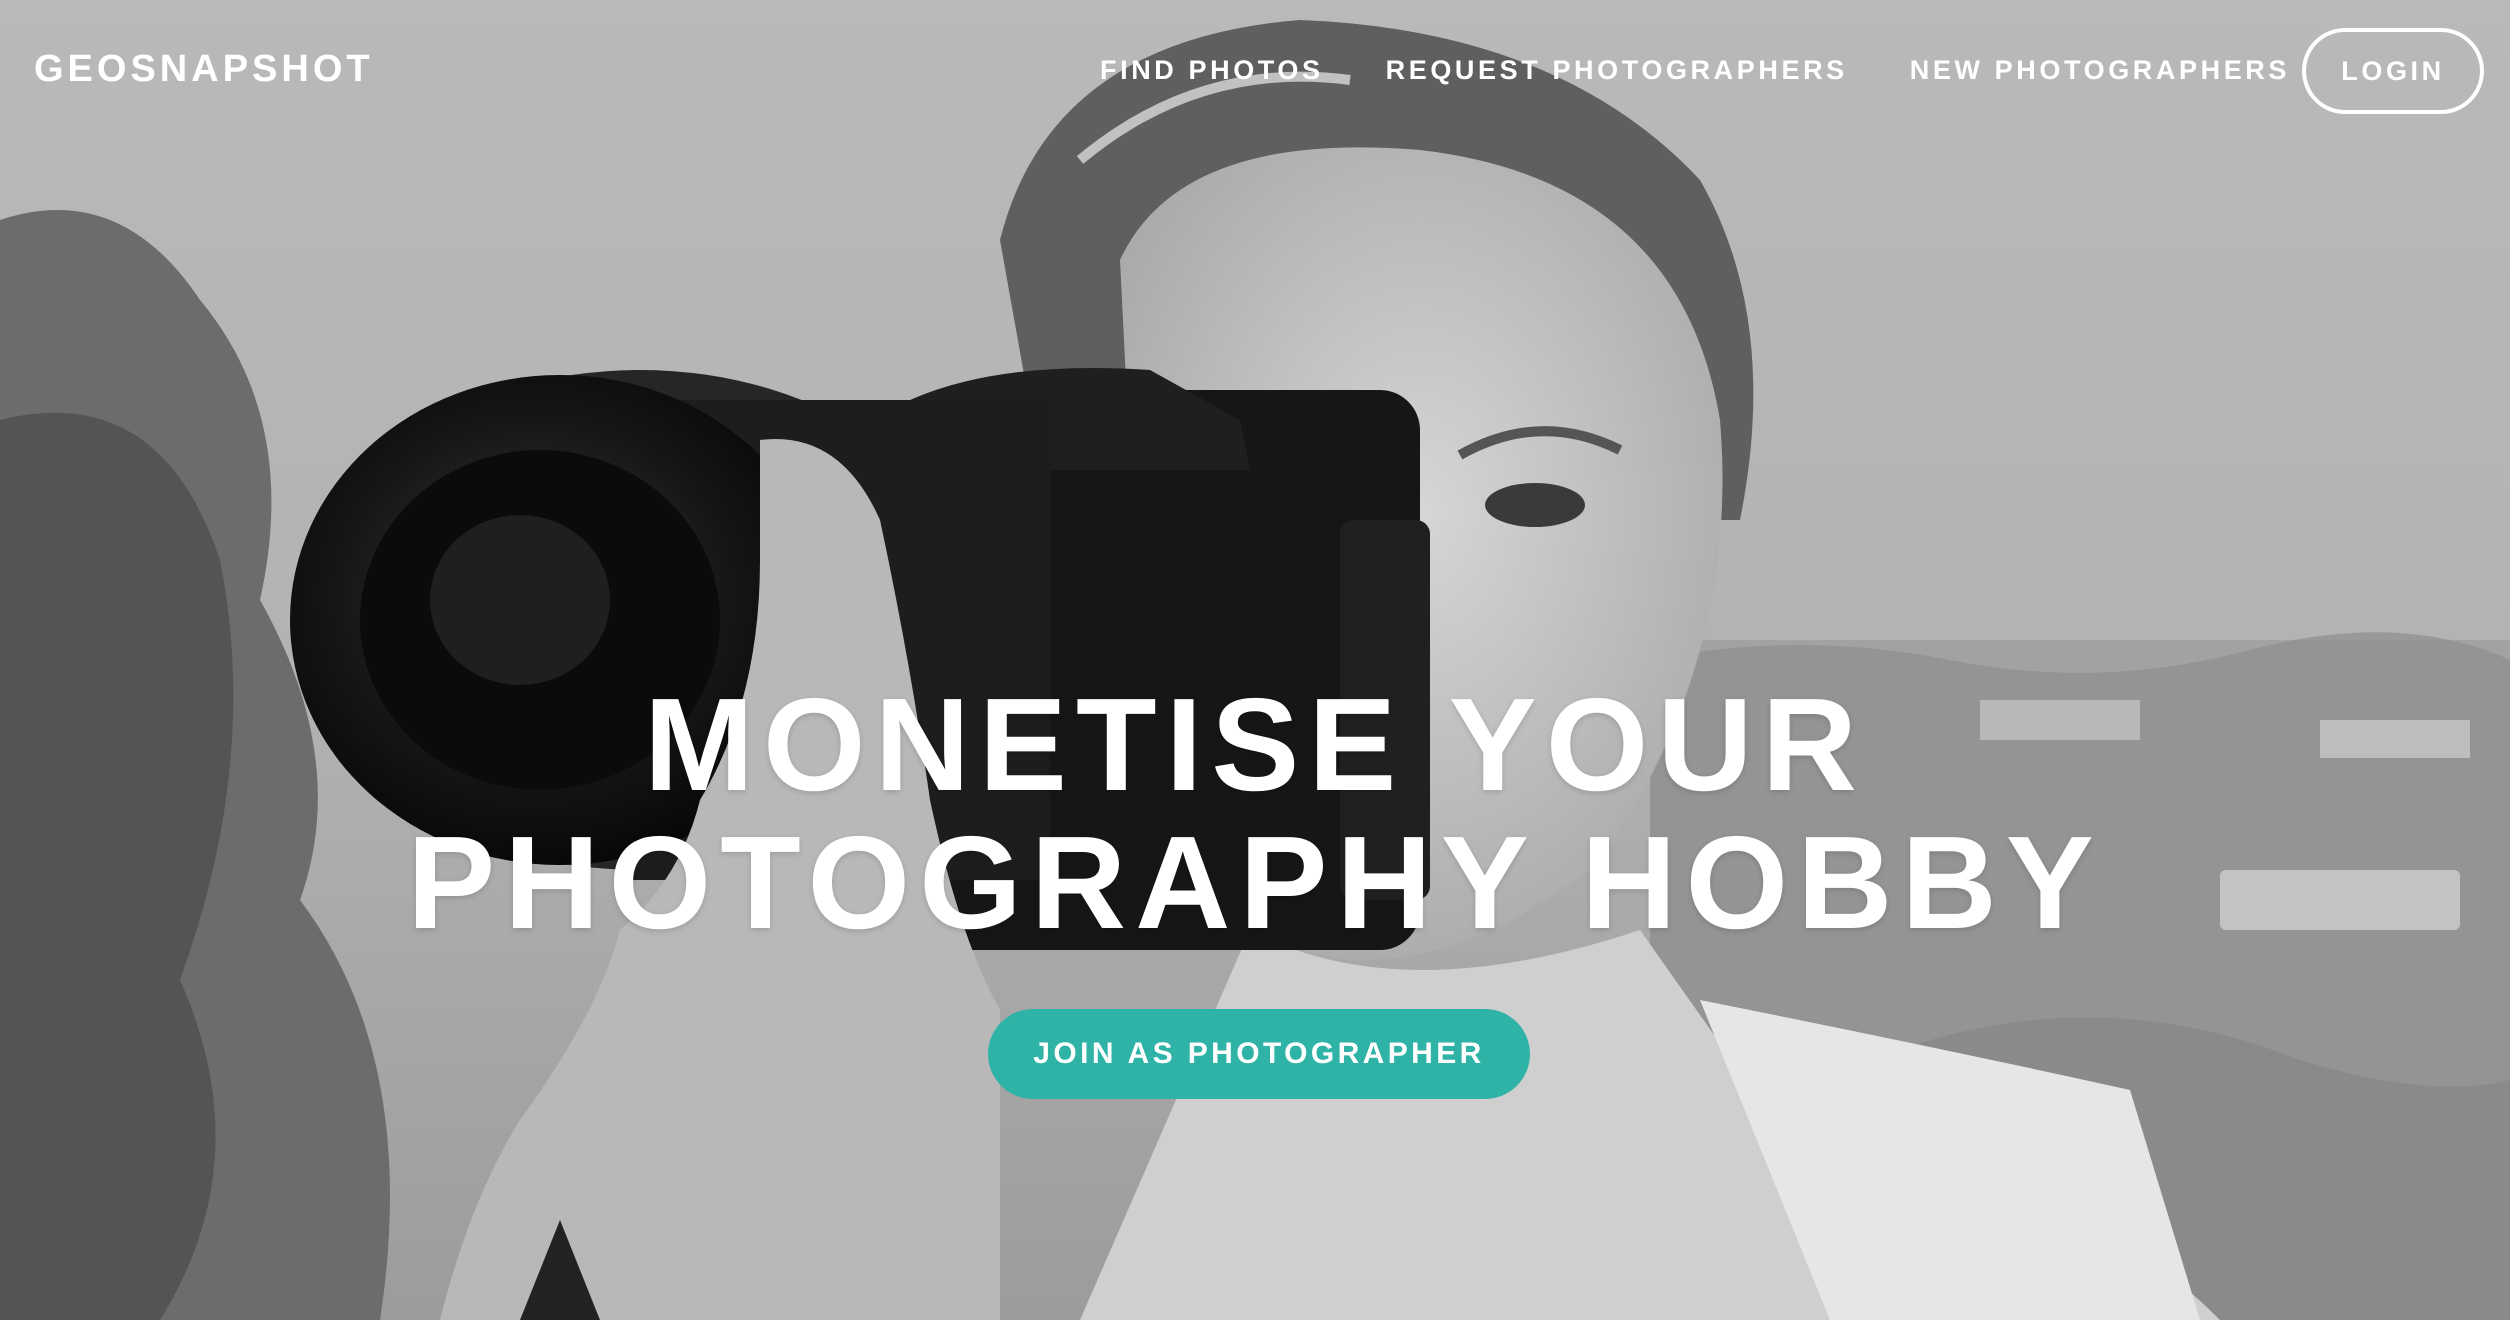  What do you see at coordinates (2393, 71) in the screenshot?
I see `login-button: LOGIN` at bounding box center [2393, 71].